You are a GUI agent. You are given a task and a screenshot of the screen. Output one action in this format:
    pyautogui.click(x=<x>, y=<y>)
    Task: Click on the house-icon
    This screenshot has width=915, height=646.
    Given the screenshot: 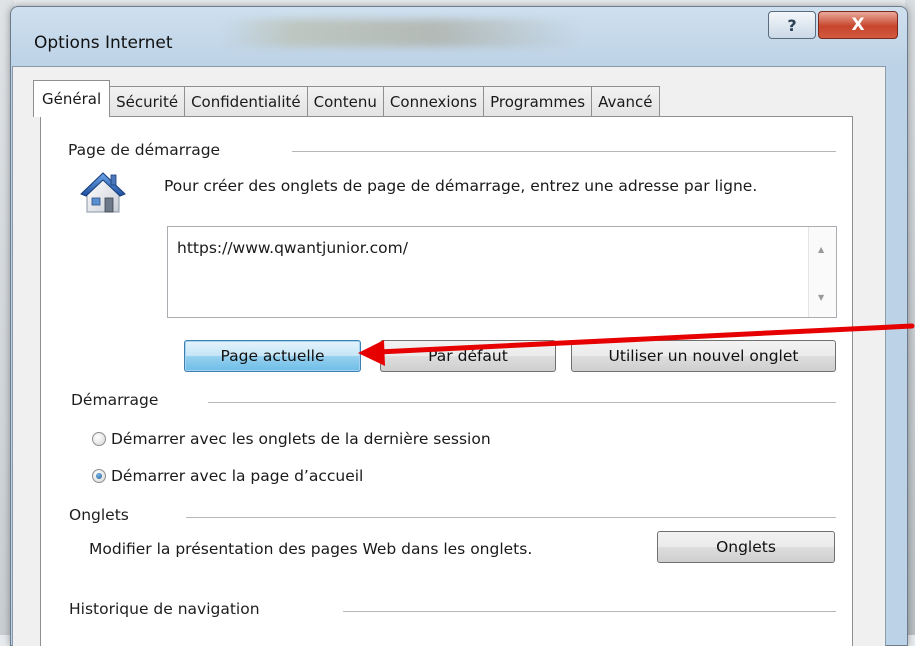 What is the action you would take?
    pyautogui.click(x=103, y=192)
    